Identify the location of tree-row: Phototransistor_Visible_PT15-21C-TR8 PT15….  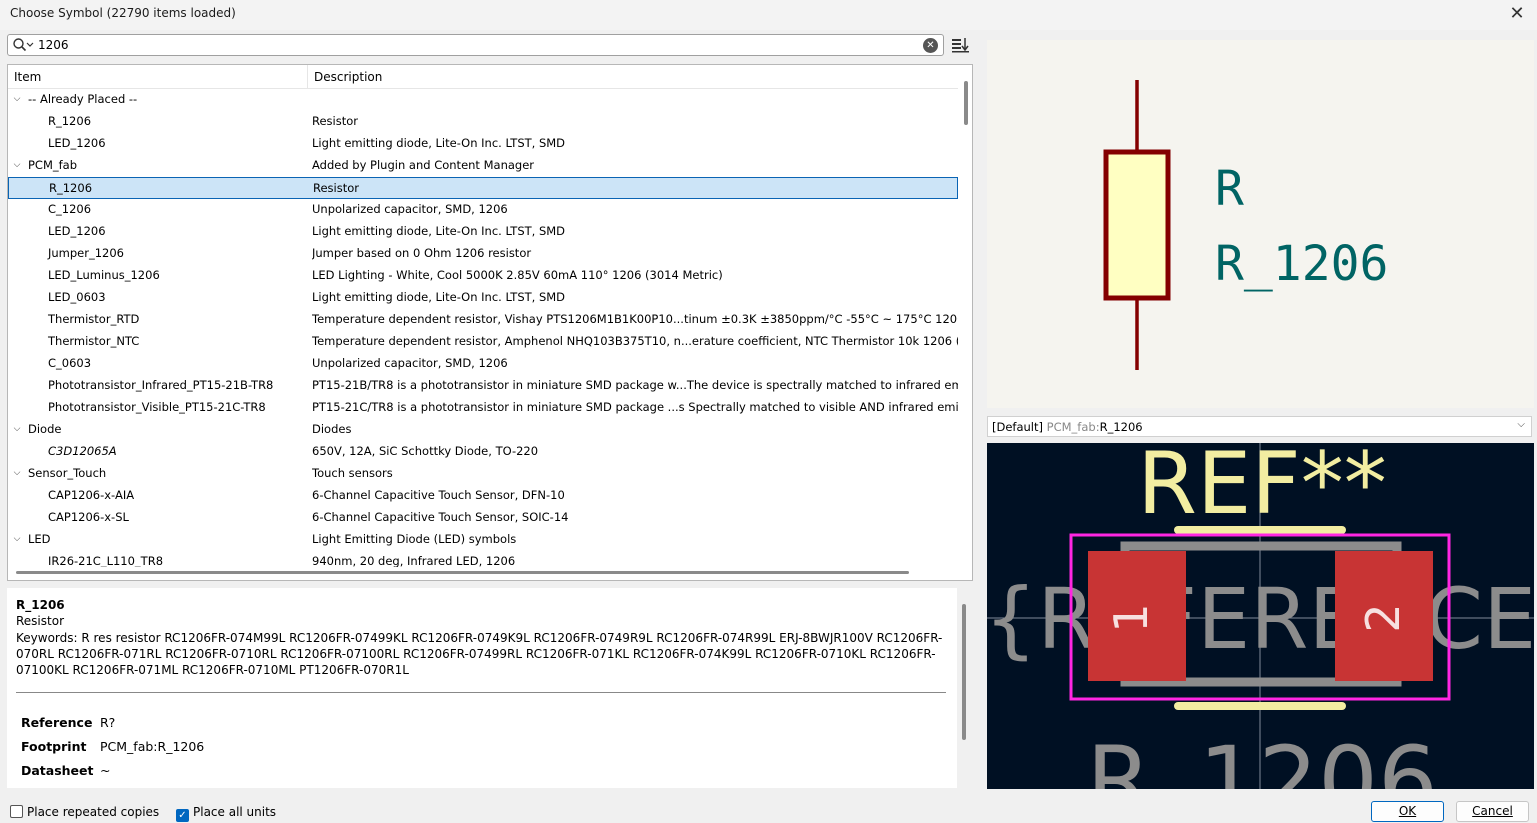
(483, 408).